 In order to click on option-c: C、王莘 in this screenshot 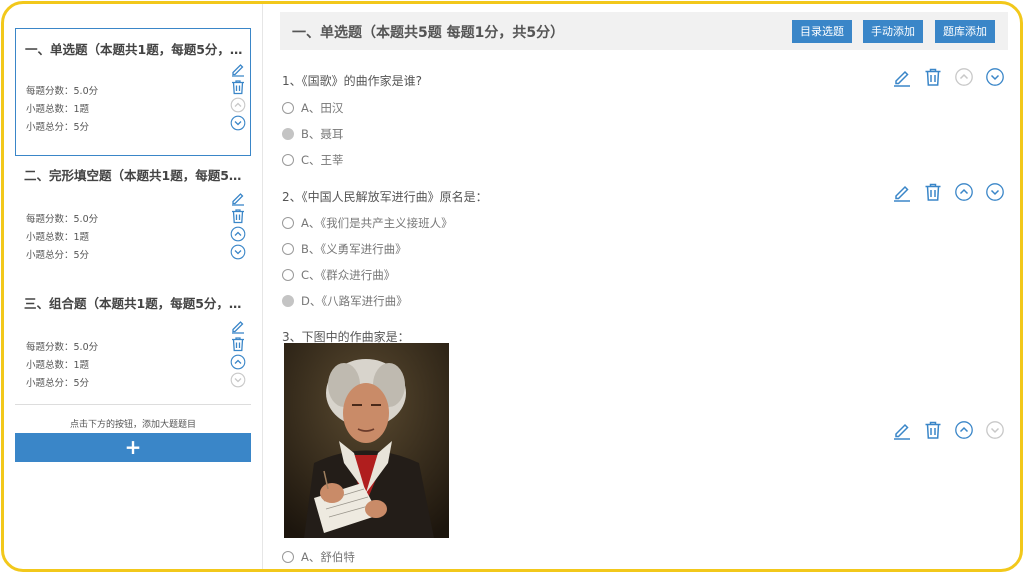, I will do `click(313, 160)`.